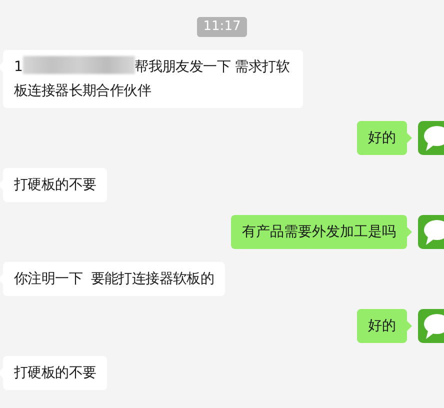  What do you see at coordinates (222, 27) in the screenshot?
I see `timestamp: 11:17` at bounding box center [222, 27].